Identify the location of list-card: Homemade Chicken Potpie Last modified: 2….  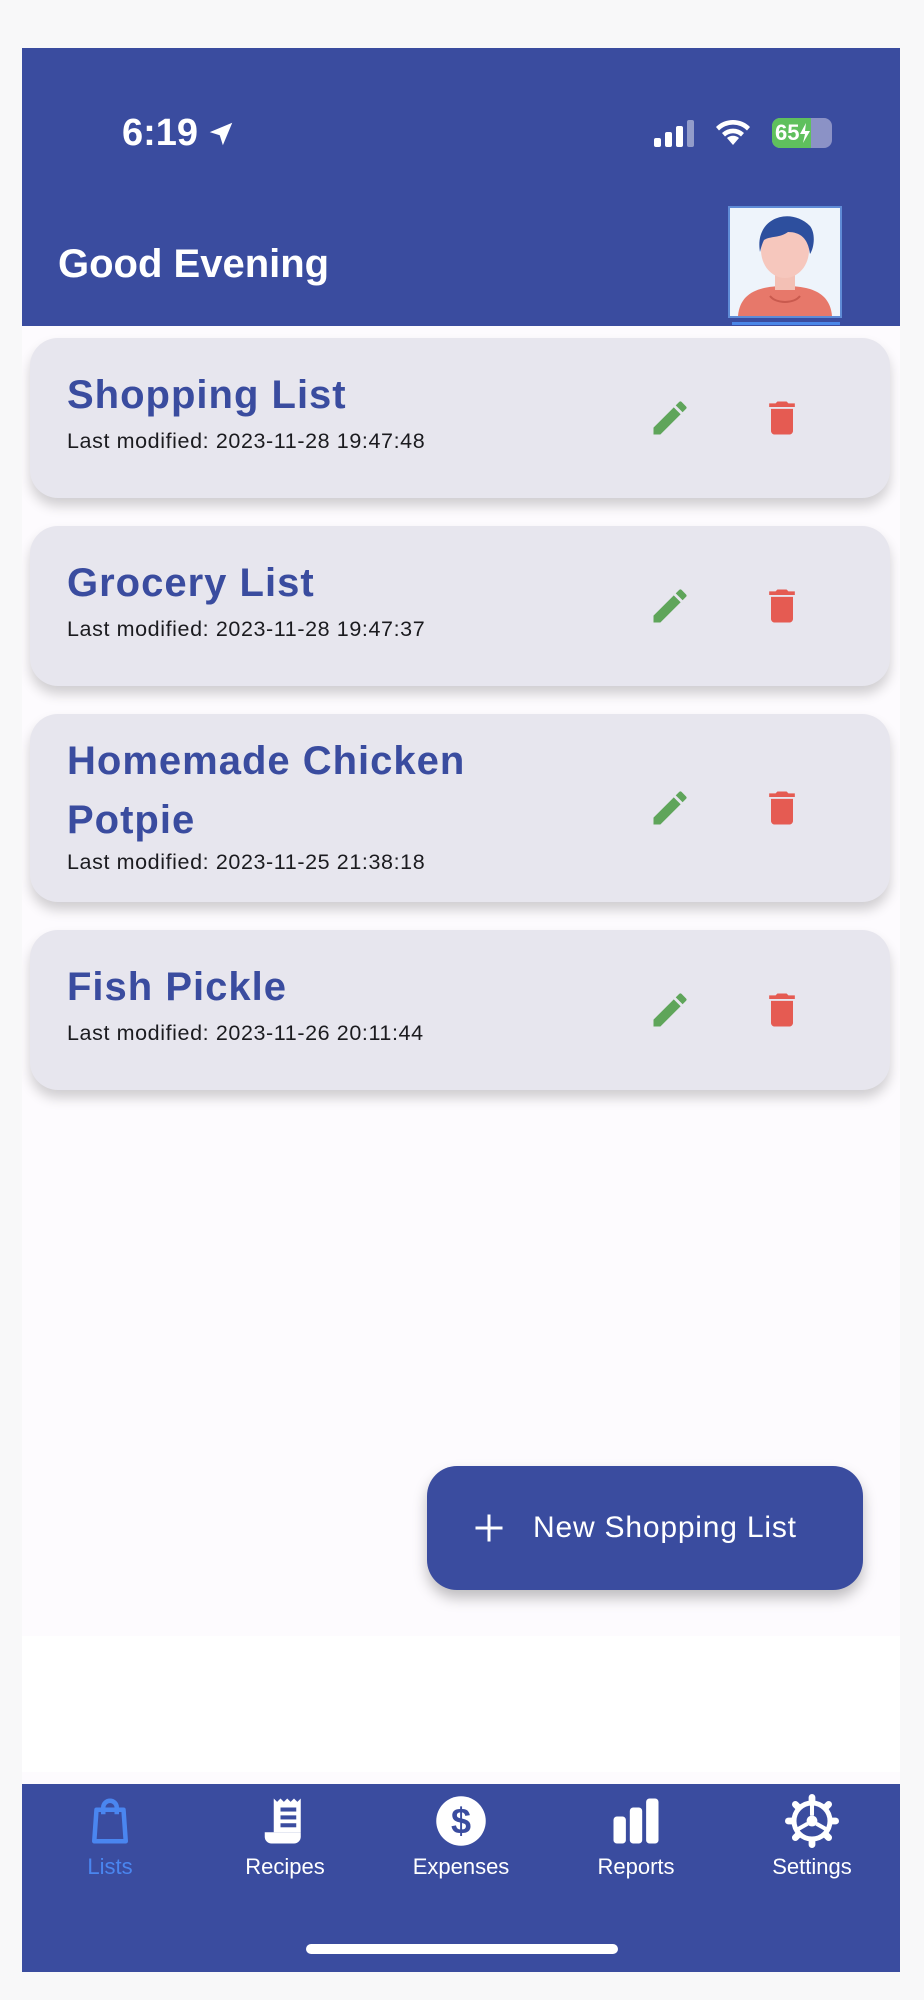
(460, 808).